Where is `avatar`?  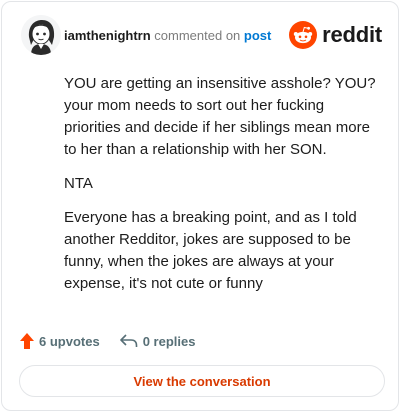
avatar is located at coordinates (41, 35).